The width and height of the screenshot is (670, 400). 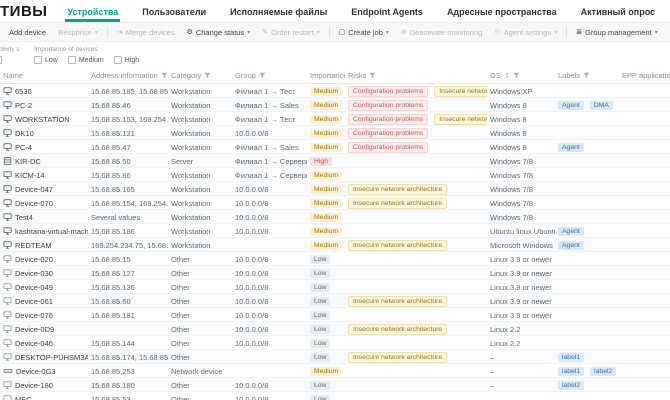 What do you see at coordinates (364, 32) in the screenshot?
I see `create-job-button: ▢ Create job ▾` at bounding box center [364, 32].